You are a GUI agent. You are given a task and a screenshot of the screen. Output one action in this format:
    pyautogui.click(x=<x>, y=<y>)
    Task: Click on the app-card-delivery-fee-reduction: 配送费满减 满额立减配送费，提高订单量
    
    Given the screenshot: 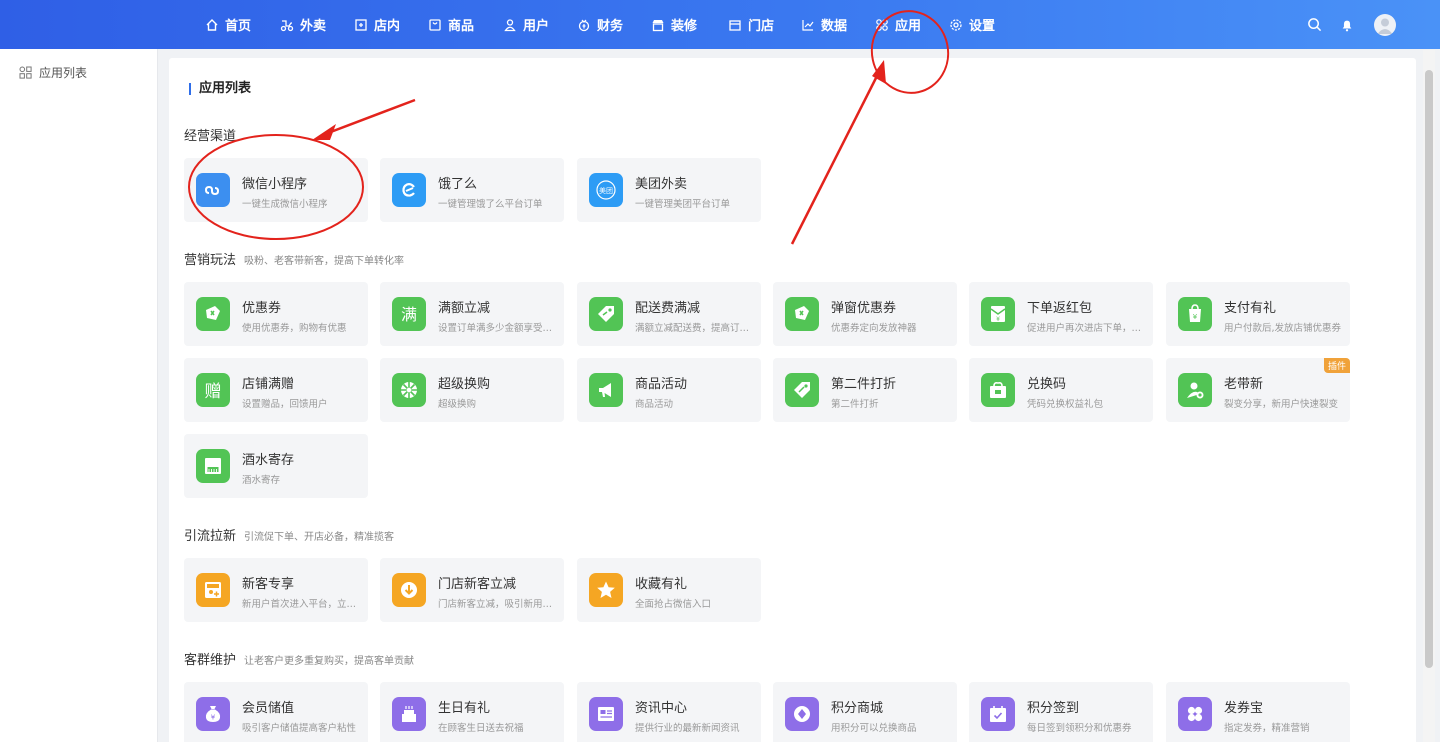 What is the action you would take?
    pyautogui.click(x=669, y=314)
    